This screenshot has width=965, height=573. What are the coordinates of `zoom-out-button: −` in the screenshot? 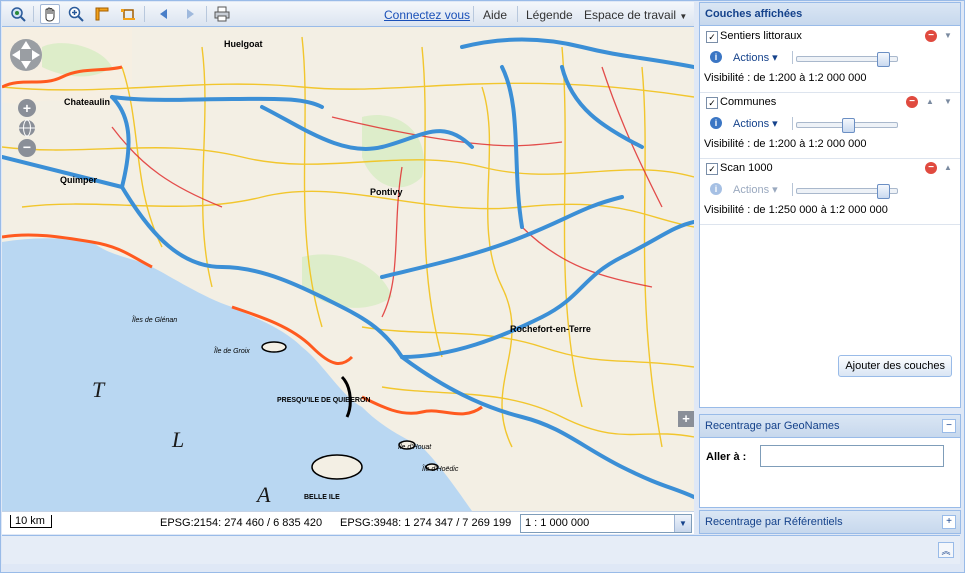 It's located at (27, 148).